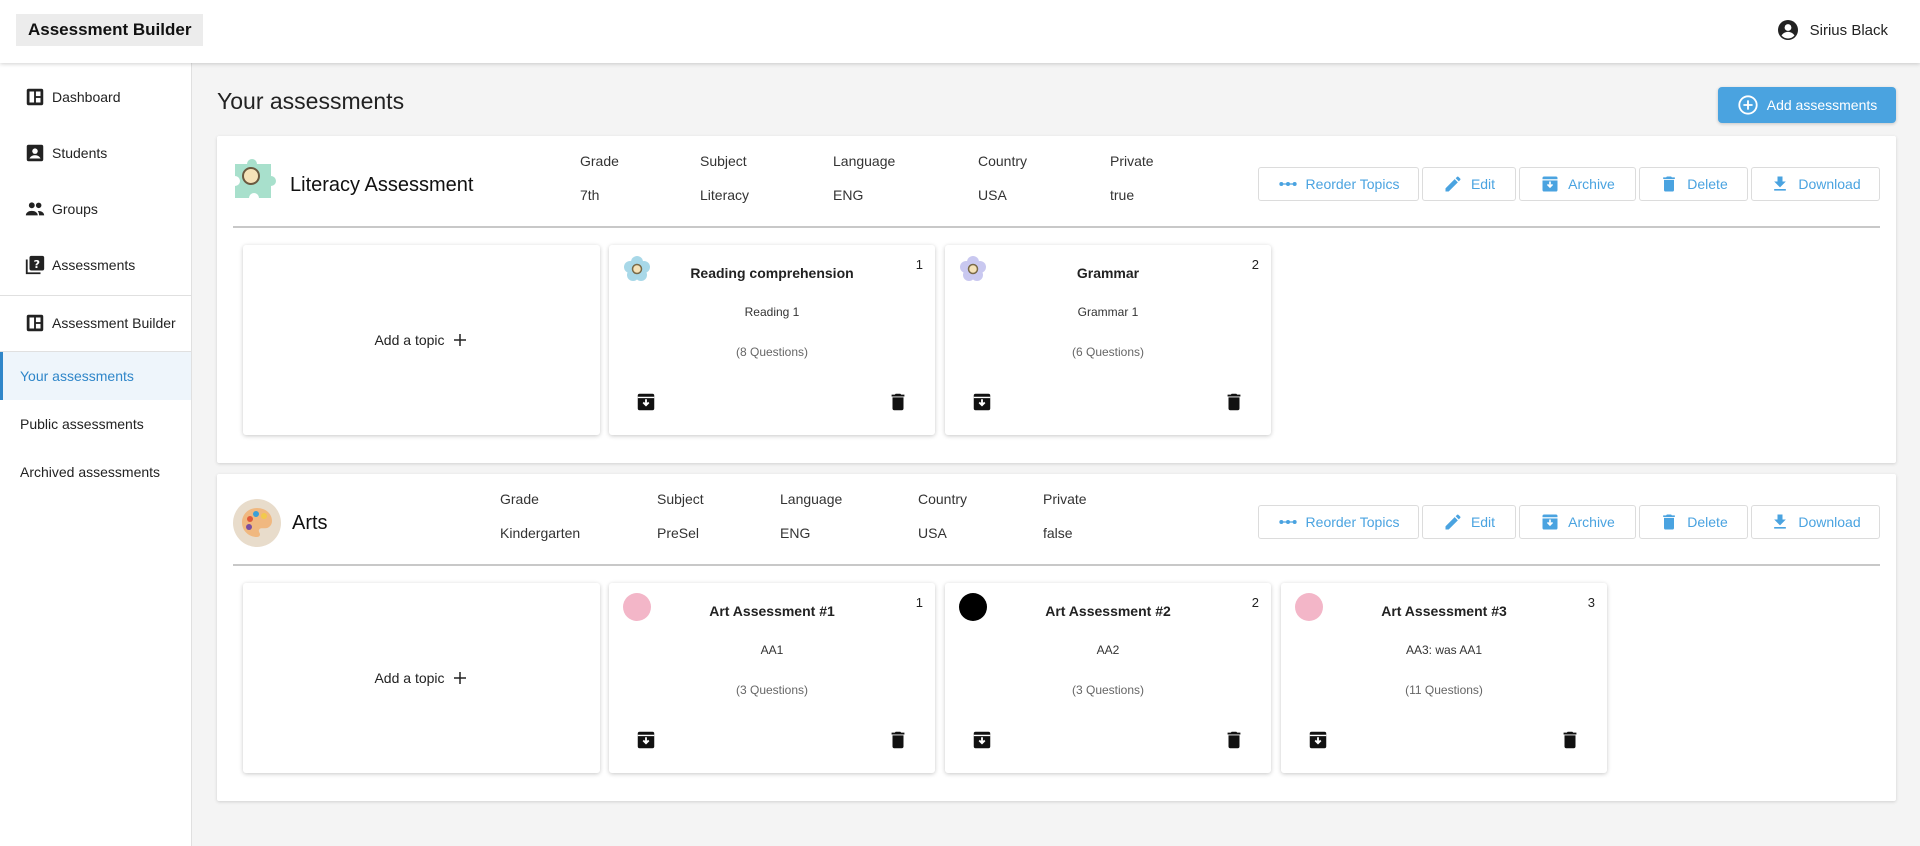 This screenshot has height=846, width=1920. What do you see at coordinates (1453, 522) in the screenshot?
I see `edit-pencil-icon` at bounding box center [1453, 522].